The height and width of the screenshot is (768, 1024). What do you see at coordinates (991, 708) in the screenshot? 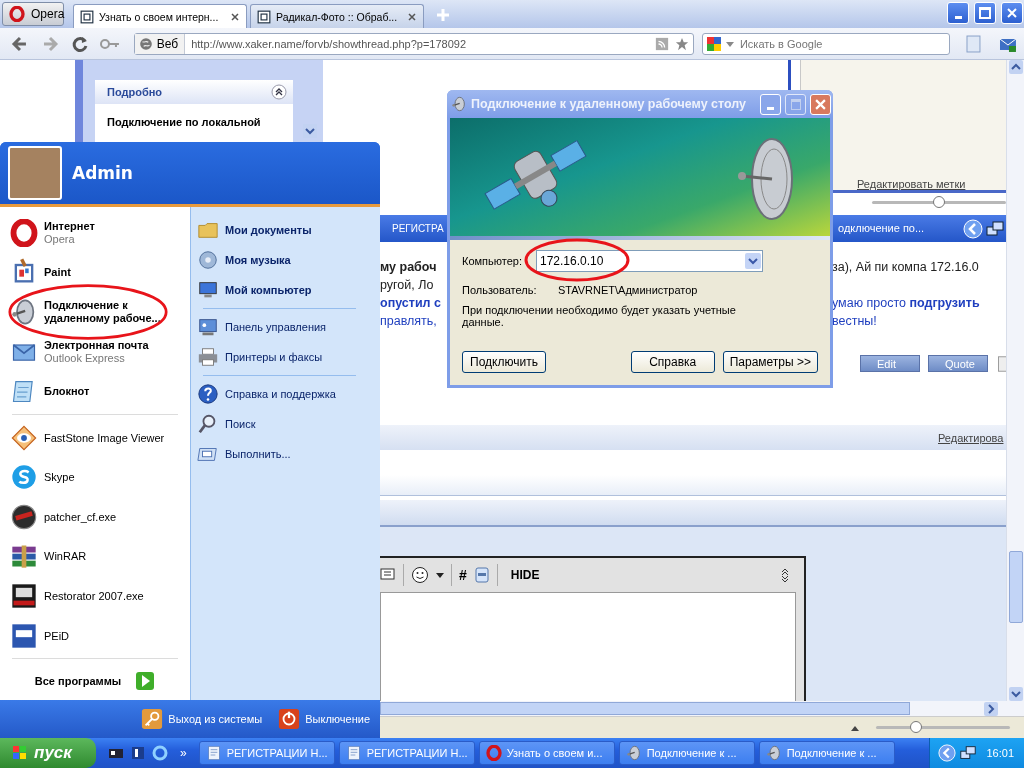
I see `scroll-right-icon` at bounding box center [991, 708].